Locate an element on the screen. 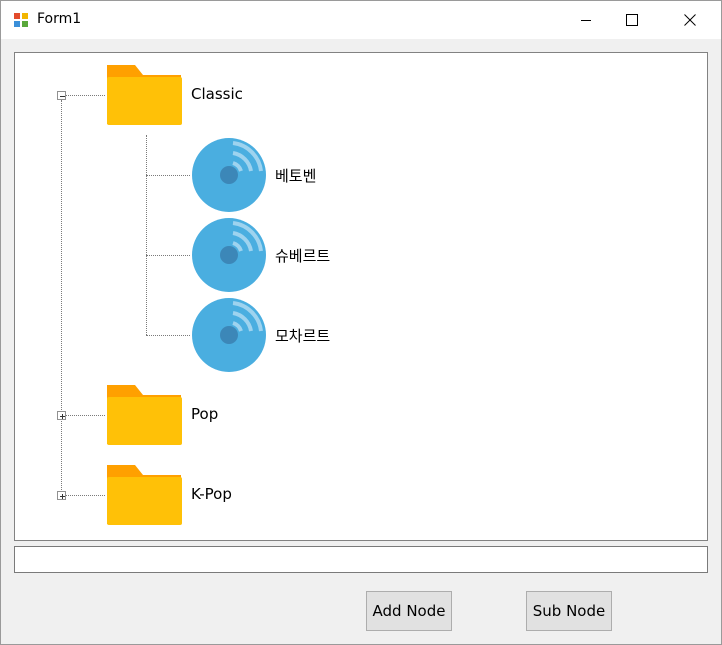  tree-node-label: Classic is located at coordinates (217, 94).